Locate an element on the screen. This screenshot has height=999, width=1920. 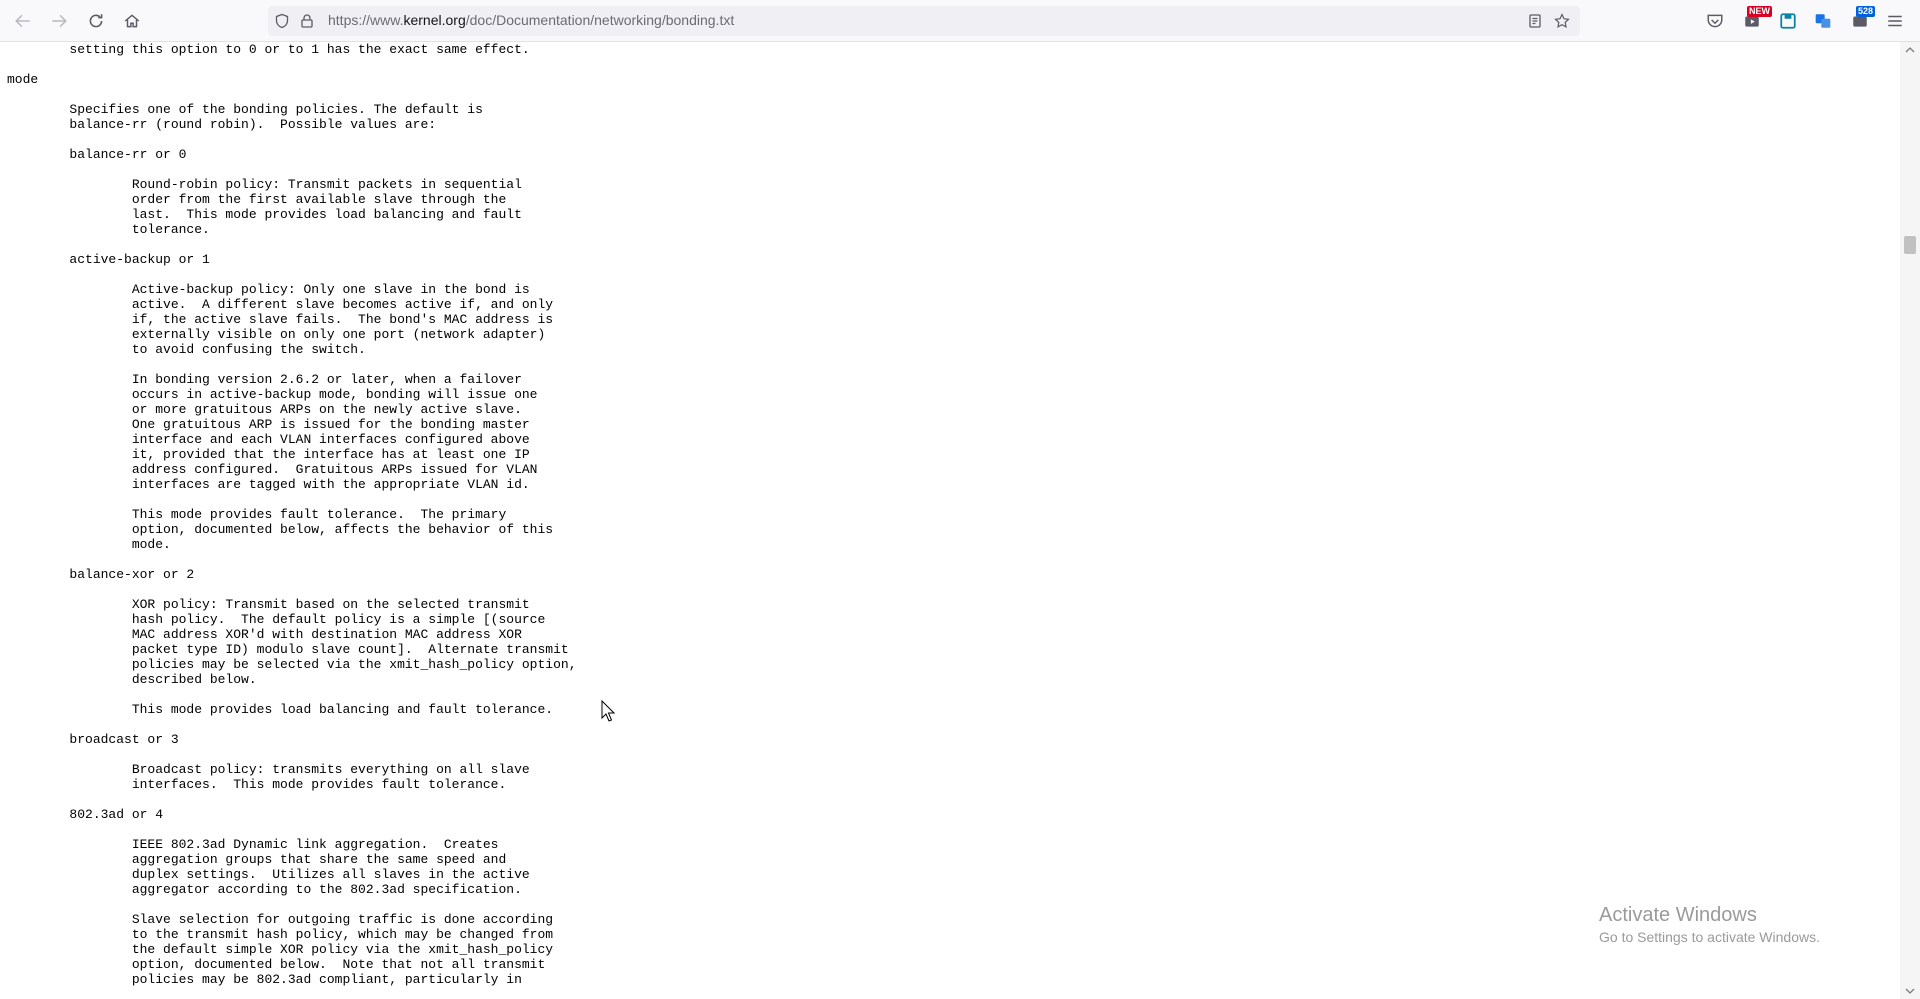
extension-save-button is located at coordinates (1788, 21).